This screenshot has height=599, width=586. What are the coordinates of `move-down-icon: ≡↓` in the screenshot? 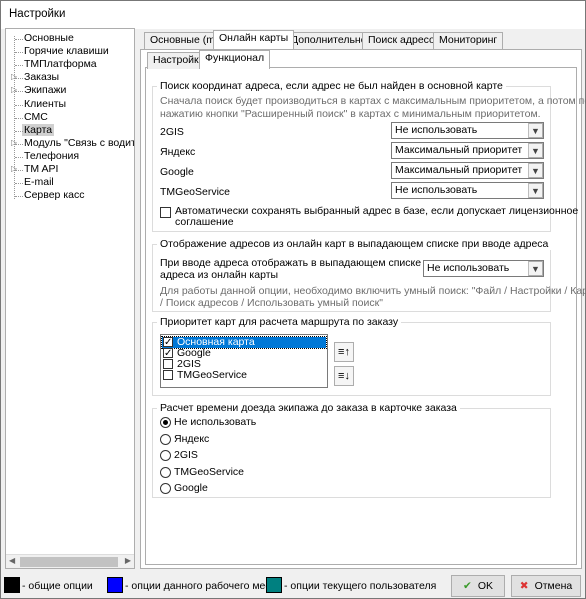 It's located at (344, 376).